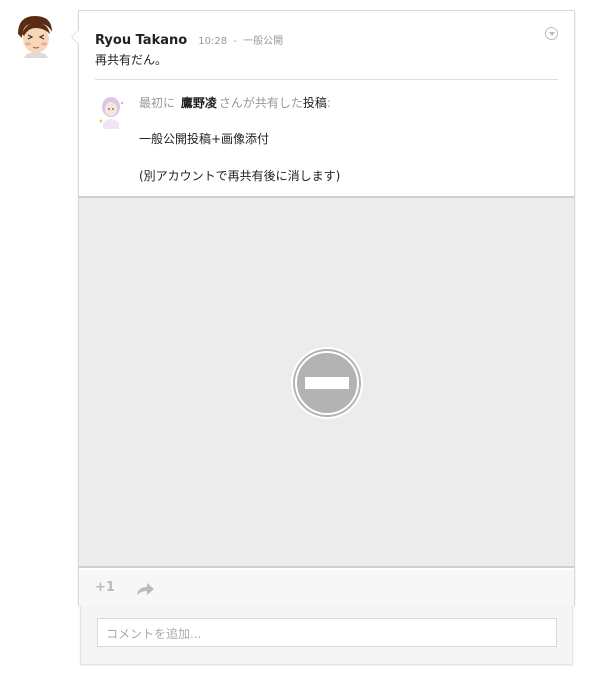  What do you see at coordinates (111, 111) in the screenshot?
I see `original-author-avatar` at bounding box center [111, 111].